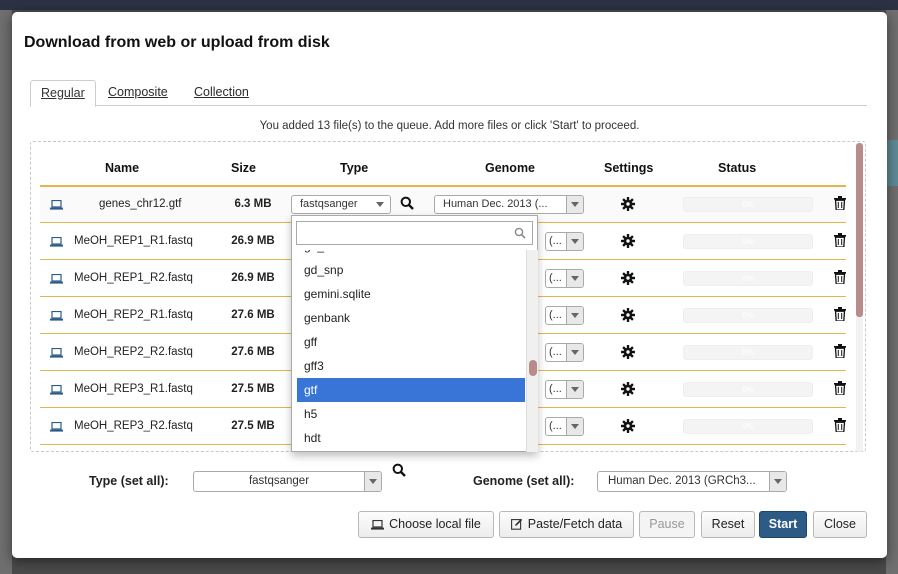 The width and height of the screenshot is (898, 574). I want to click on tab-regular: Regular, so click(63, 93).